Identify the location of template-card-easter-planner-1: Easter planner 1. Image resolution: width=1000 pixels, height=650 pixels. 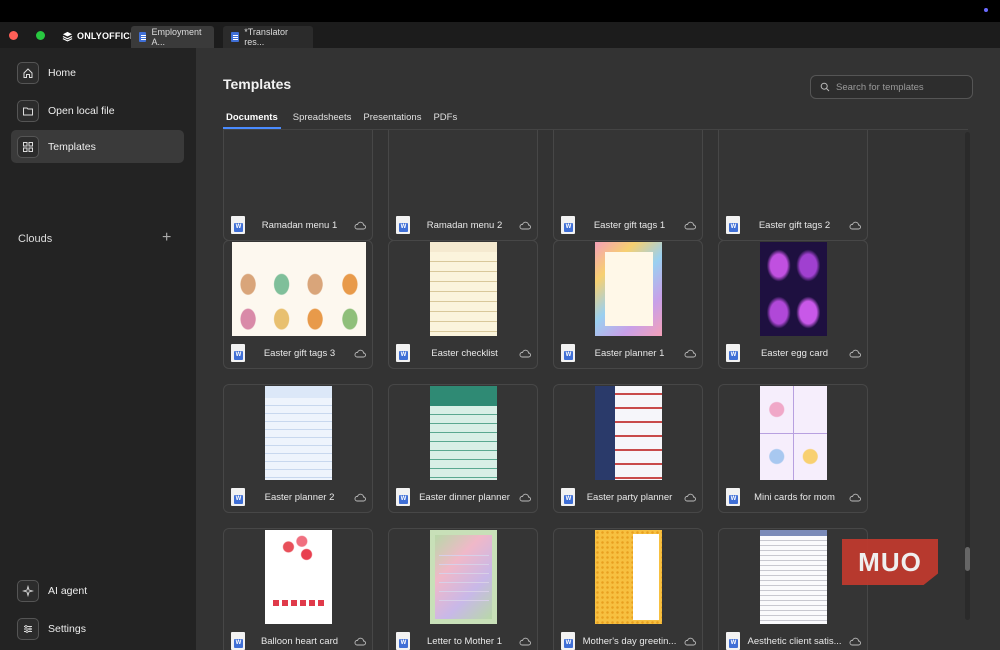
(628, 304).